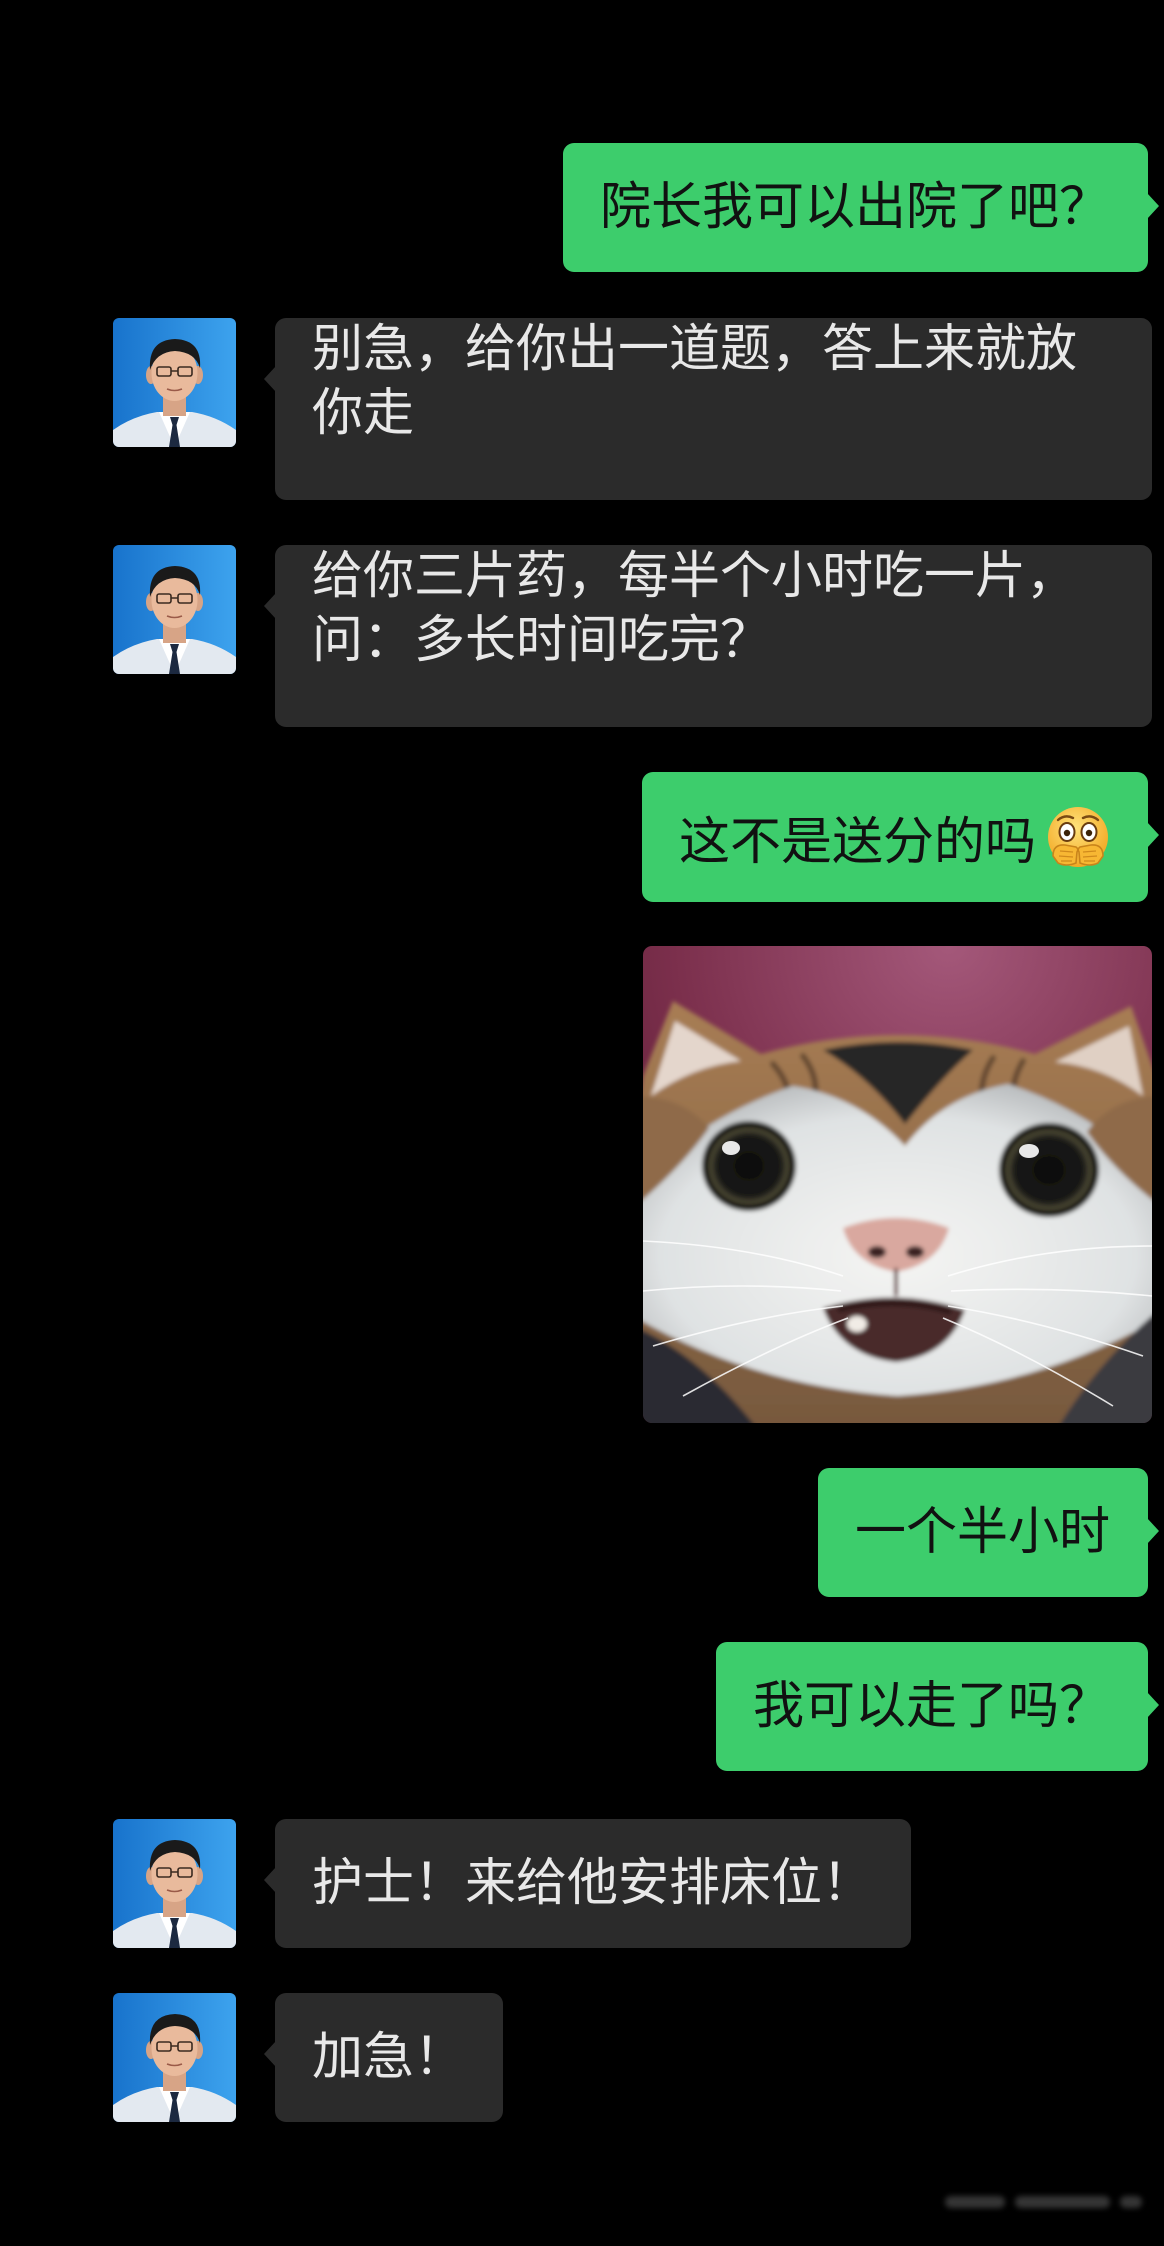  Describe the element at coordinates (389, 2057) in the screenshot. I see `message-text: 加急！` at that location.